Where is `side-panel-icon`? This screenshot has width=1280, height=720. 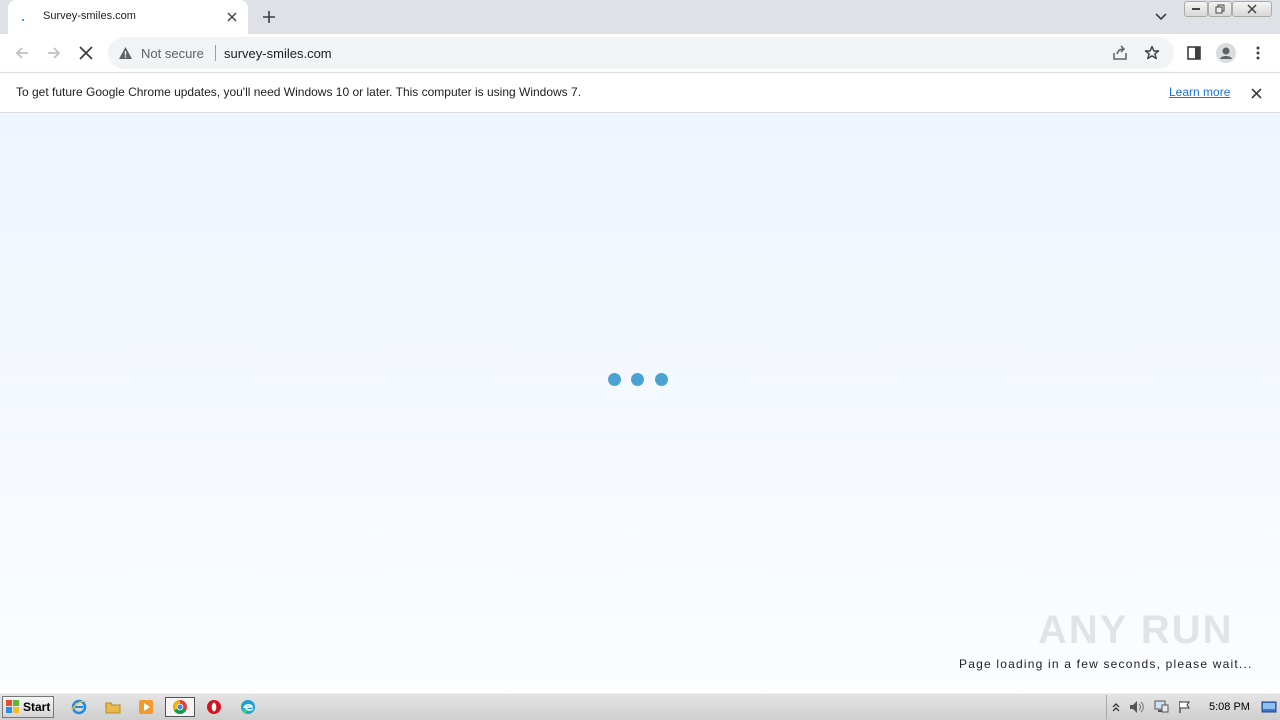 side-panel-icon is located at coordinates (1194, 53).